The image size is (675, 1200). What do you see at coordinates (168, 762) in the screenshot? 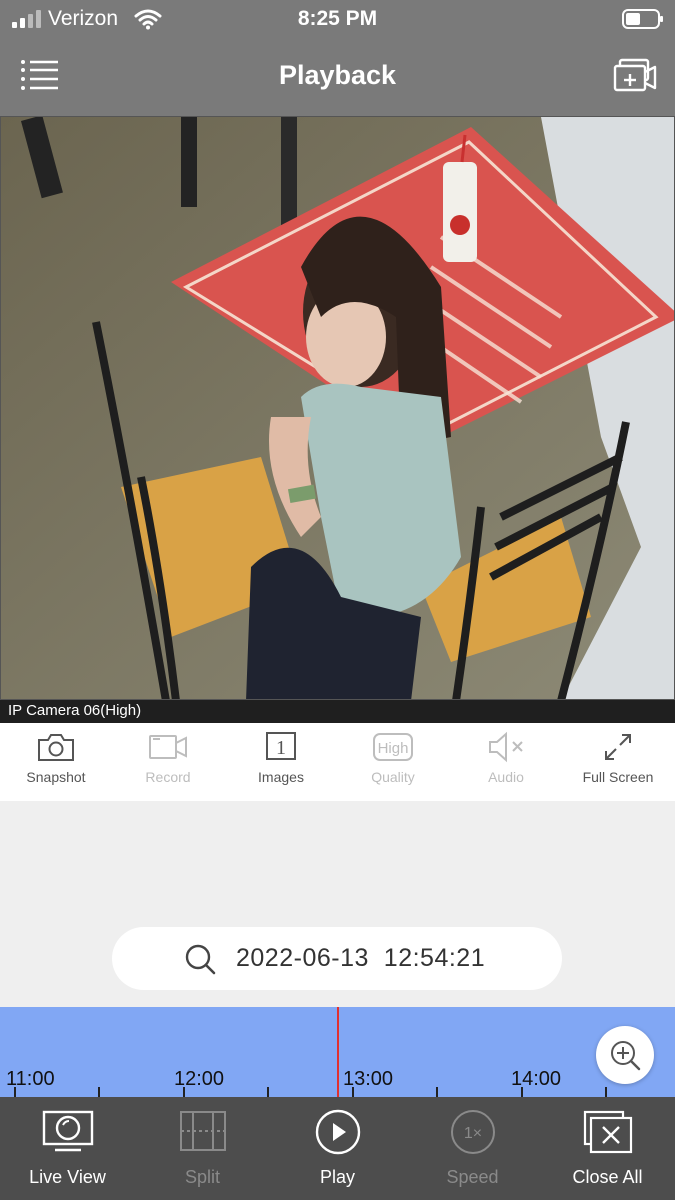
I see `record-button: Record` at bounding box center [168, 762].